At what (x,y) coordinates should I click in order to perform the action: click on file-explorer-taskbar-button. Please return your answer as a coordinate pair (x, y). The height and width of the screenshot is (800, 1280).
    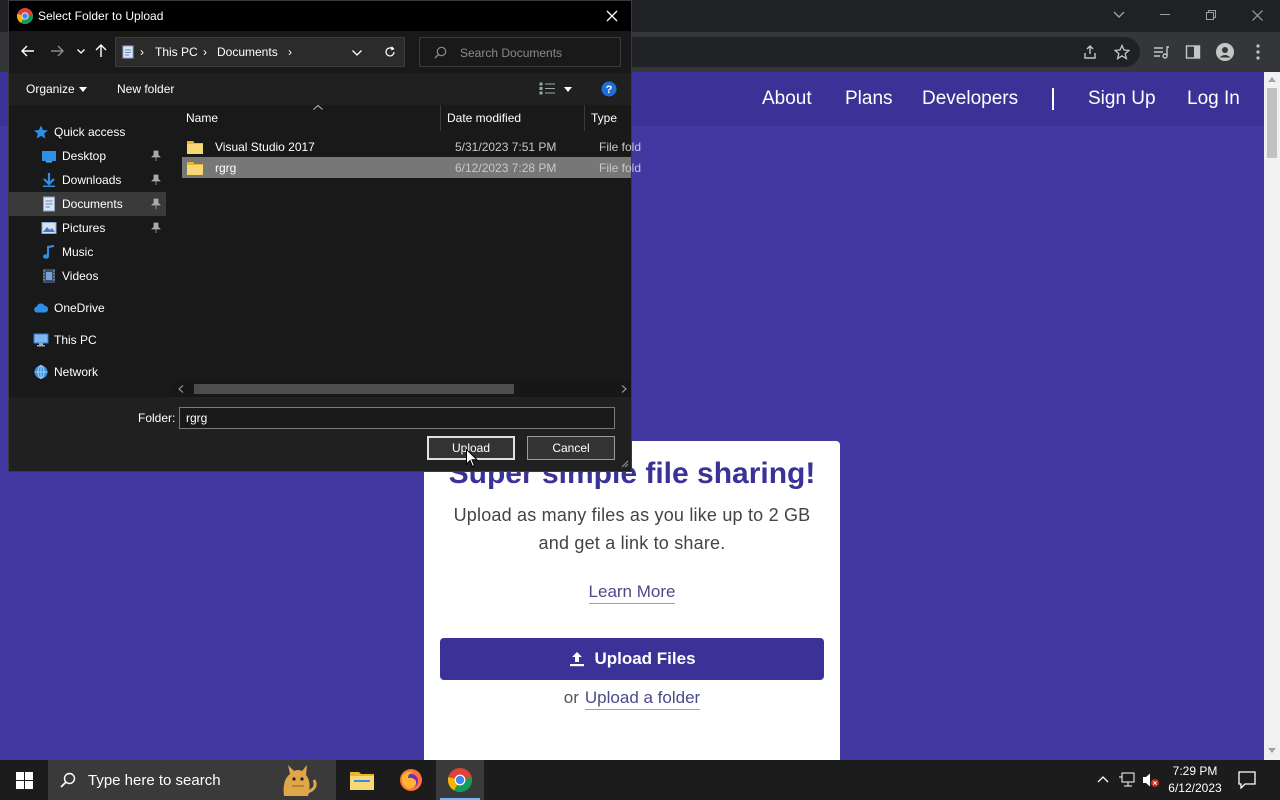
    Looking at the image, I should click on (362, 780).